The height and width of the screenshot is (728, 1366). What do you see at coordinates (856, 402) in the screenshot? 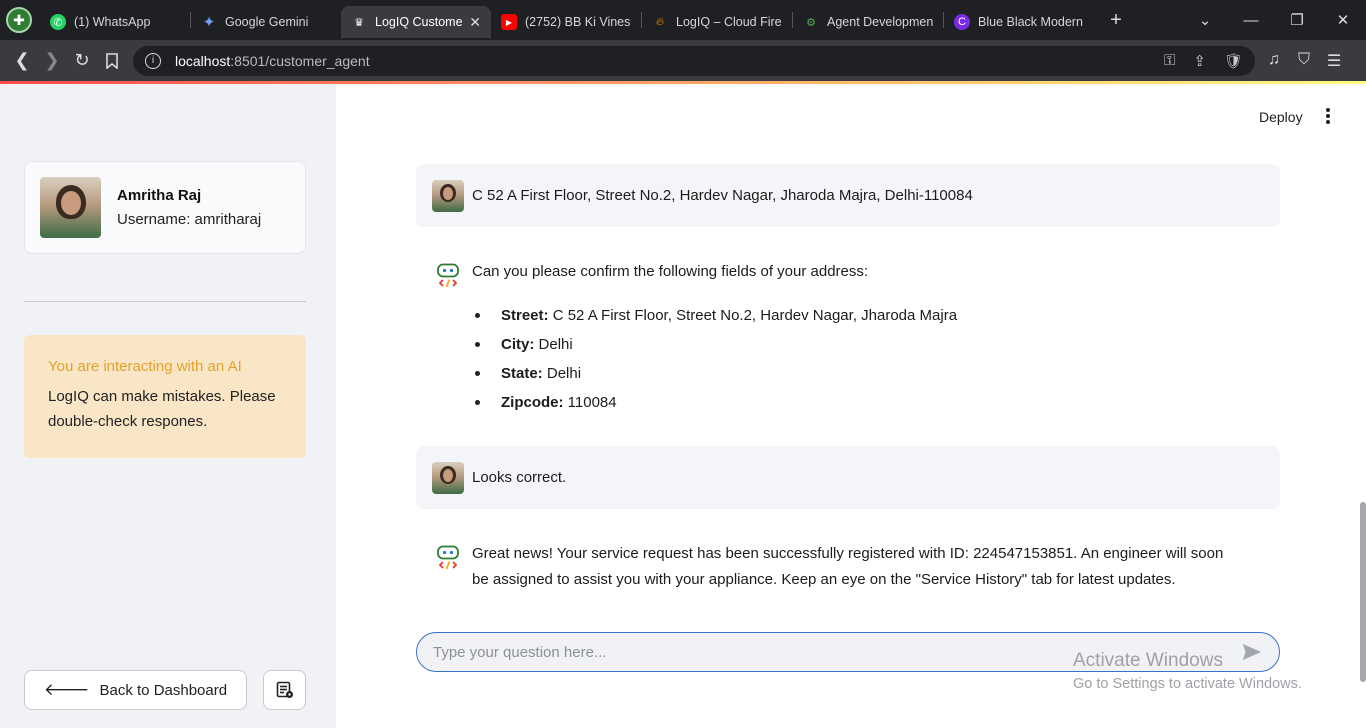
I see `list-item: Zipcode: 110084` at bounding box center [856, 402].